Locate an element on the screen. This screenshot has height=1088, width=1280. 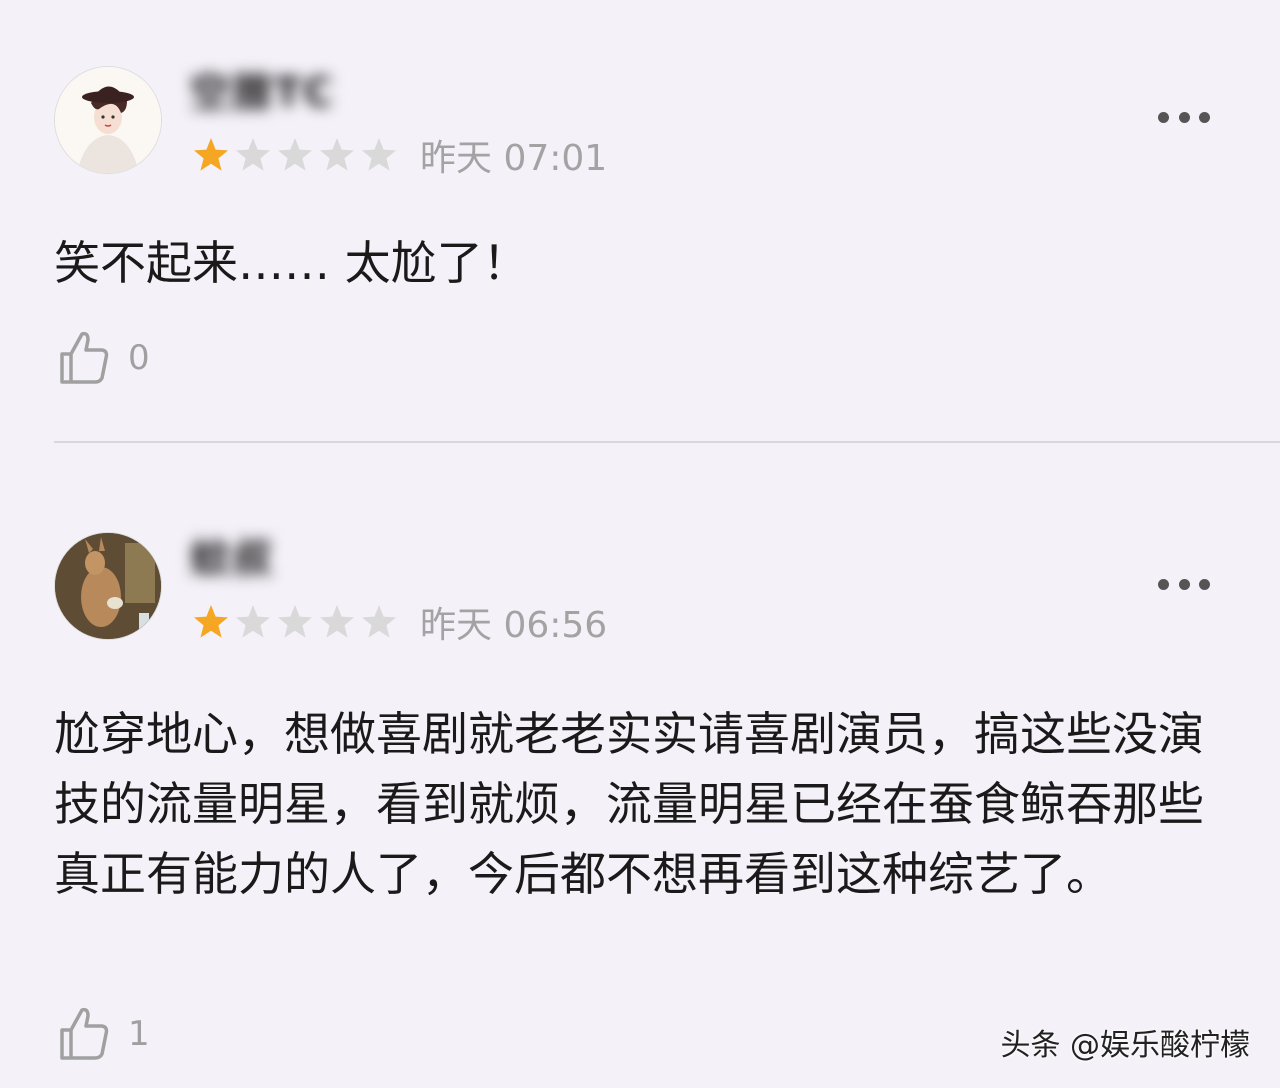
like-button: 1 is located at coordinates (104, 1034).